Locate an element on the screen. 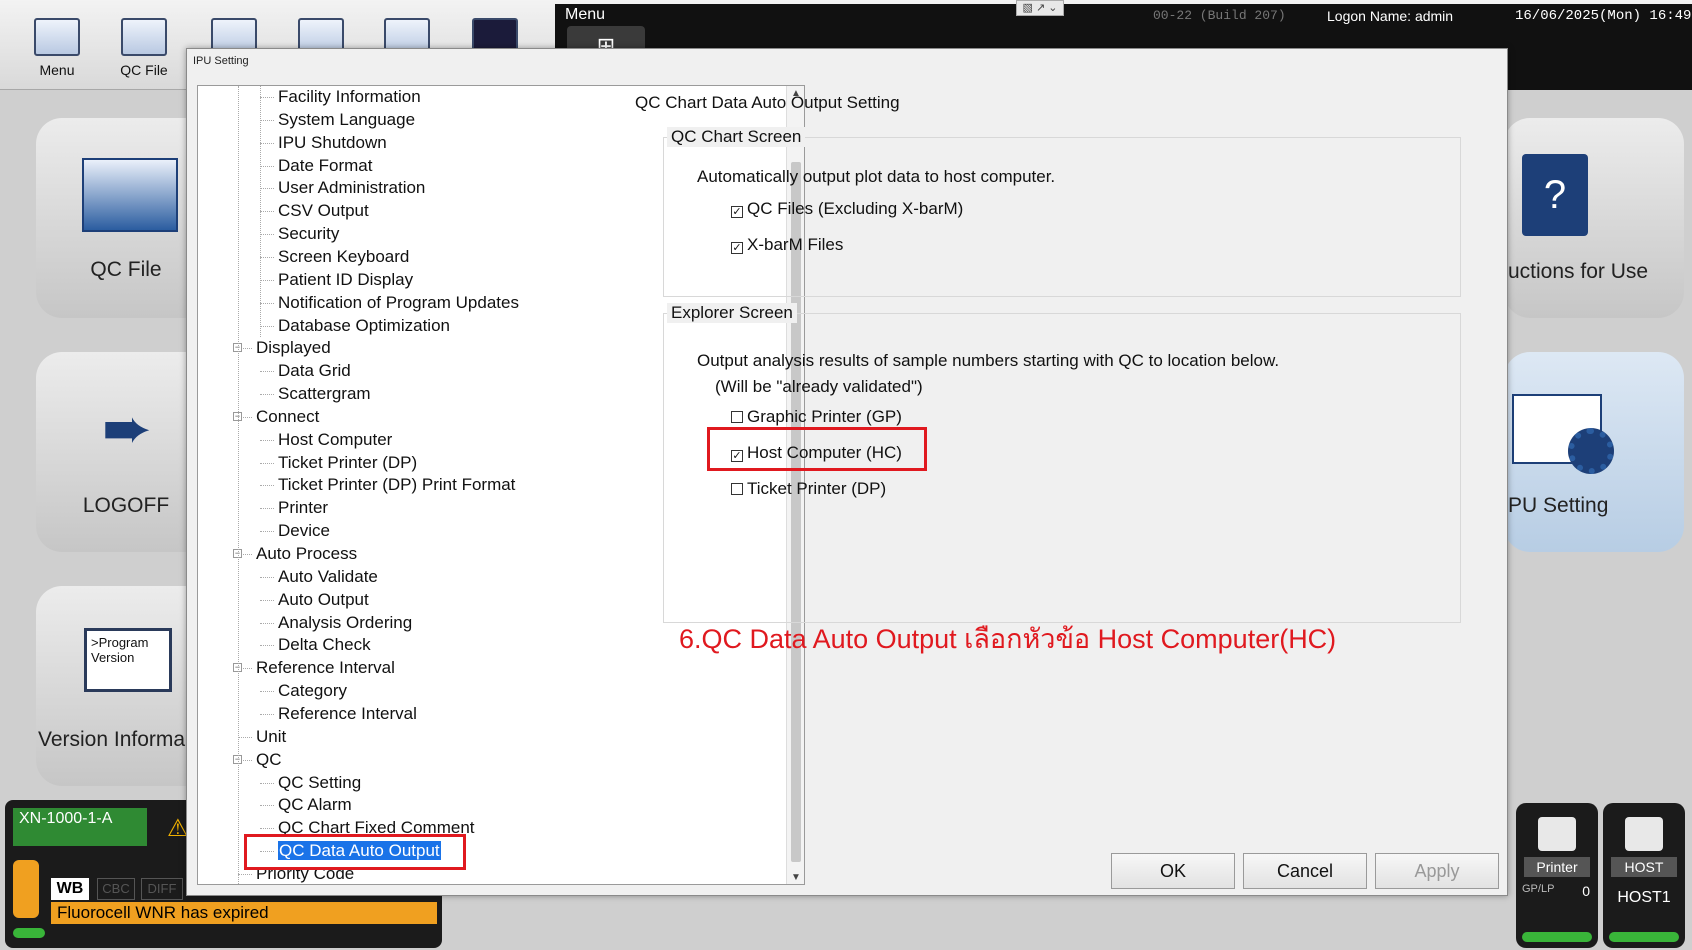  host-status: HOST HOST1 is located at coordinates (1644, 875).